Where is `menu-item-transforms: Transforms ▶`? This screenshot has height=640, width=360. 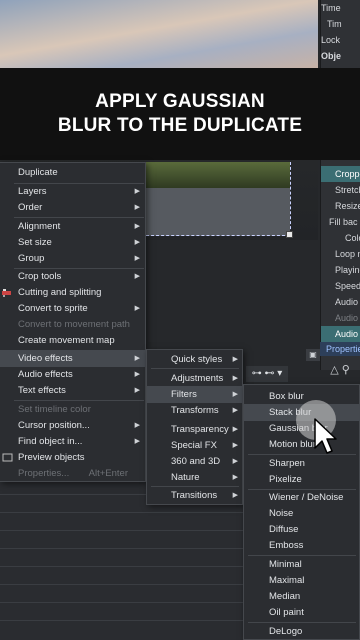 menu-item-transforms: Transforms ▶ is located at coordinates (195, 410).